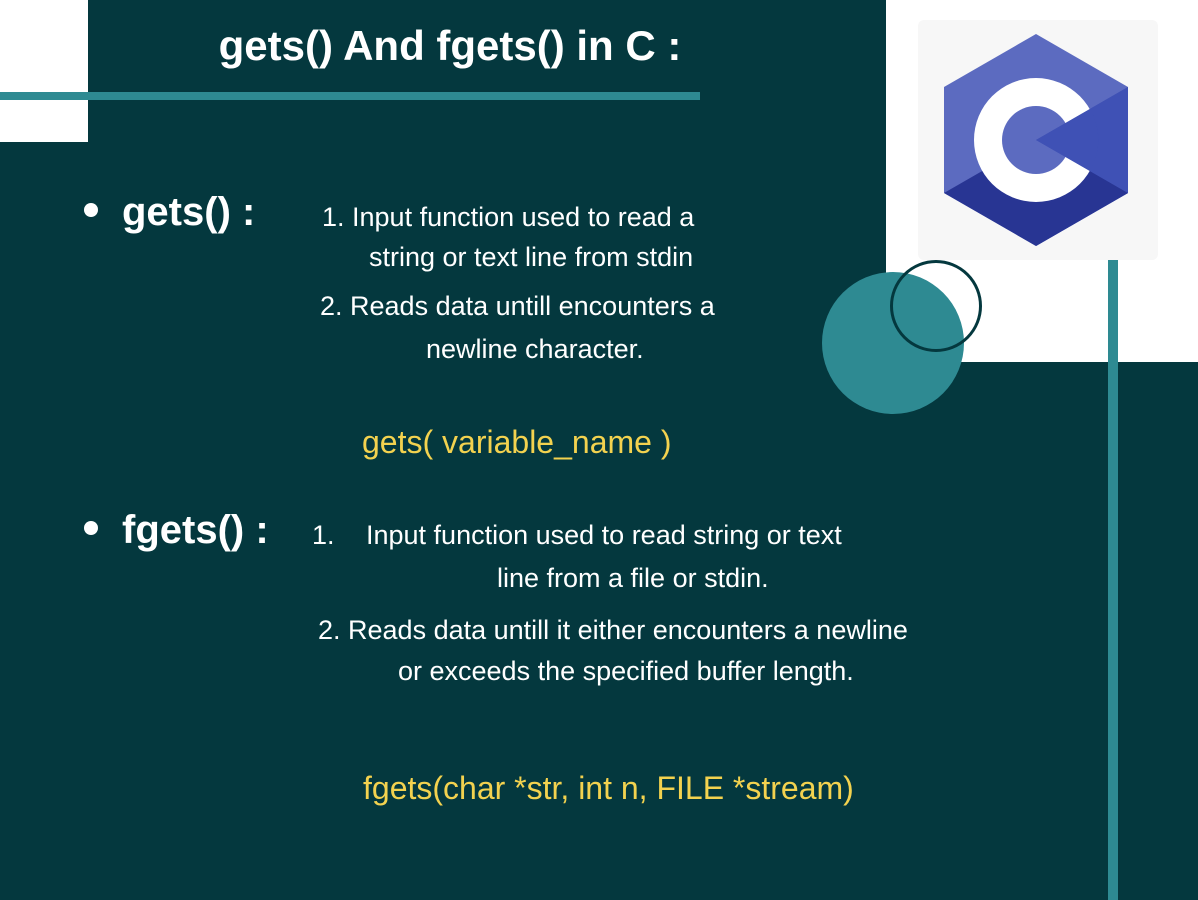 The width and height of the screenshot is (1198, 900). Describe the element at coordinates (323, 535) in the screenshot. I see `fgets-point1-number: 1.` at that location.